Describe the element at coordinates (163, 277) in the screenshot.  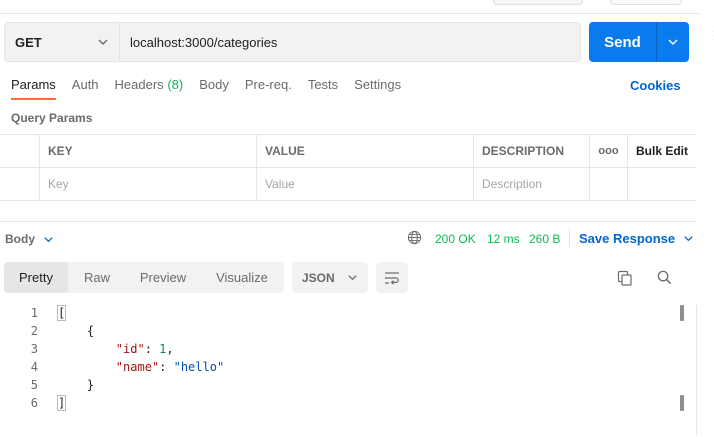
I see `view-tab-preview: Preview` at that location.